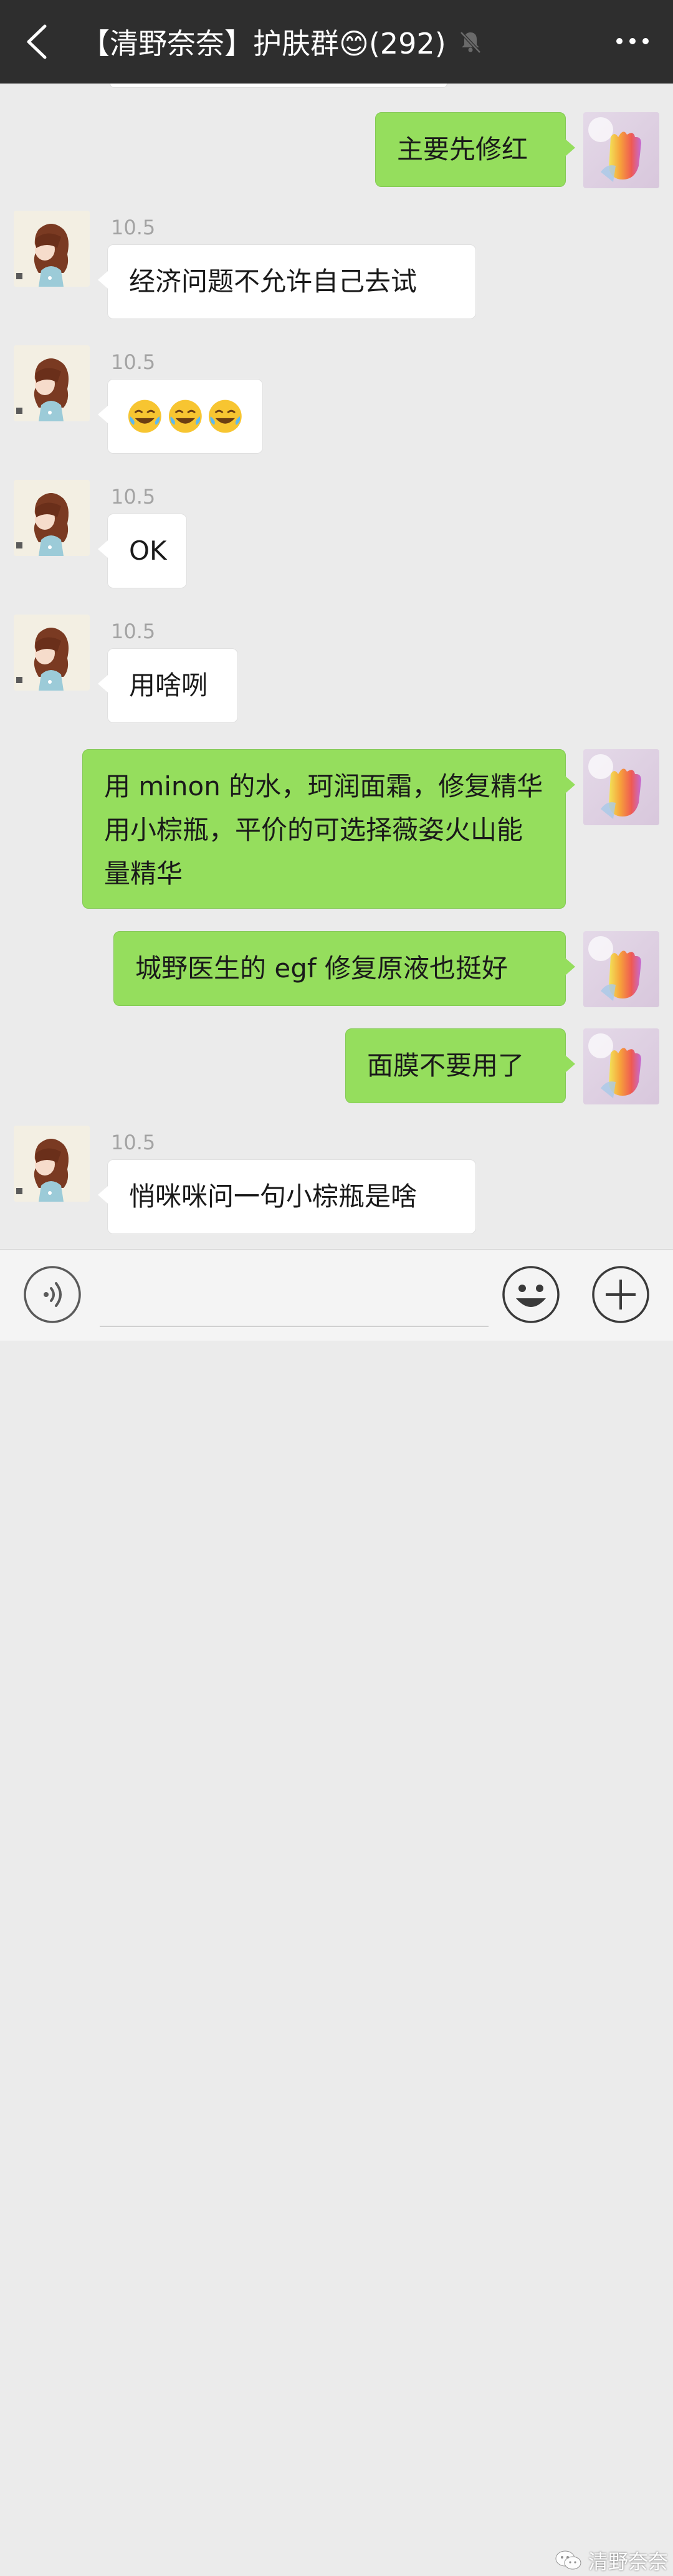  What do you see at coordinates (628, 2562) in the screenshot?
I see `watermark-text: 清野奈奈` at bounding box center [628, 2562].